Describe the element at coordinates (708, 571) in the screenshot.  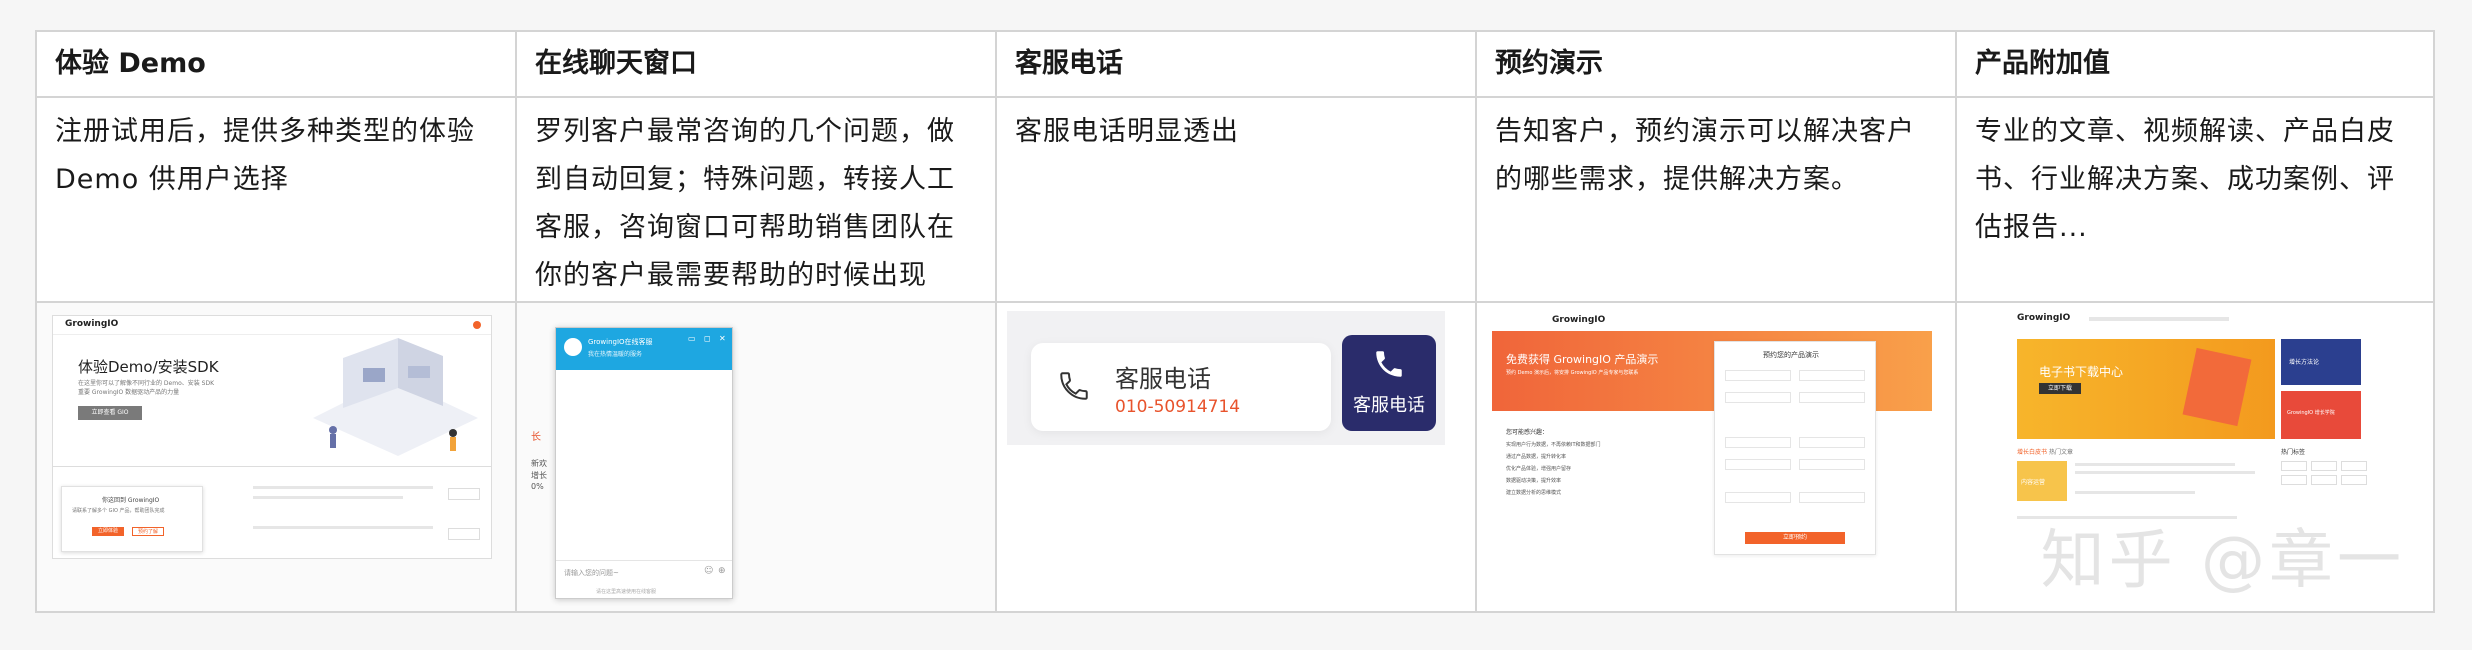
I see `emoji-icon: ☺` at that location.